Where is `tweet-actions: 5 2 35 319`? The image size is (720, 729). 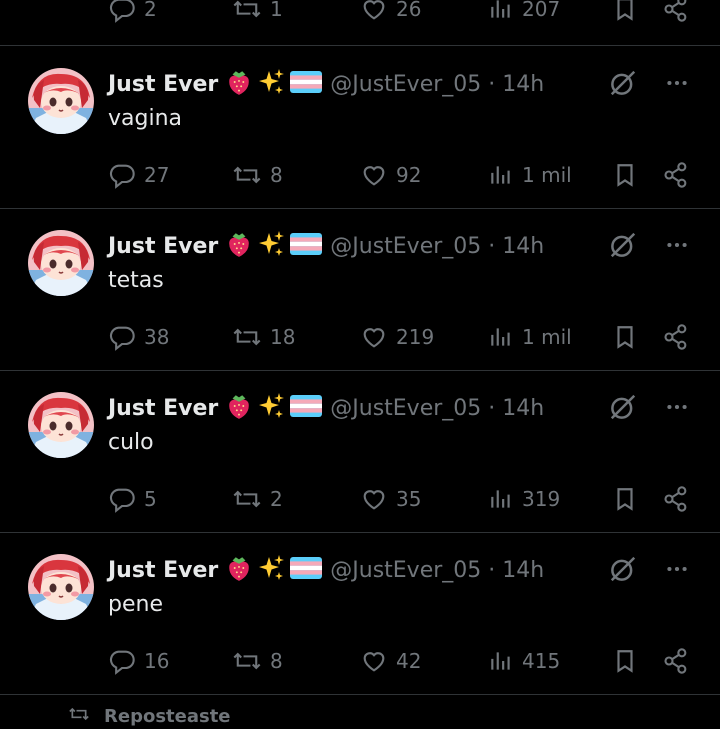
tweet-actions: 5 2 35 319 is located at coordinates (400, 499).